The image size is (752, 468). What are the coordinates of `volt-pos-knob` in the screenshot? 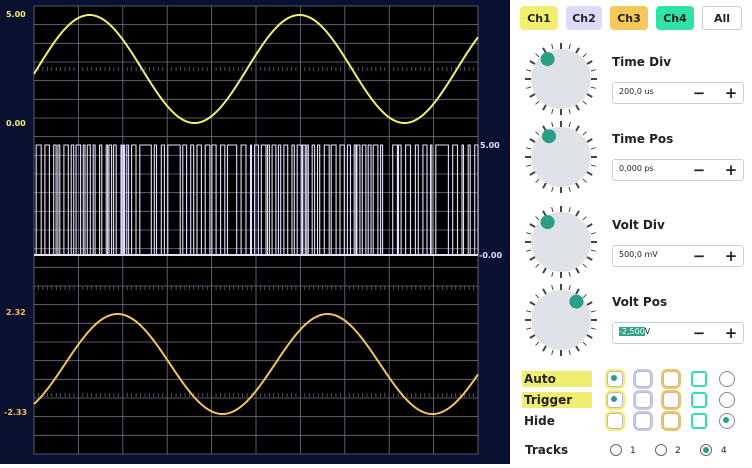 It's located at (561, 320).